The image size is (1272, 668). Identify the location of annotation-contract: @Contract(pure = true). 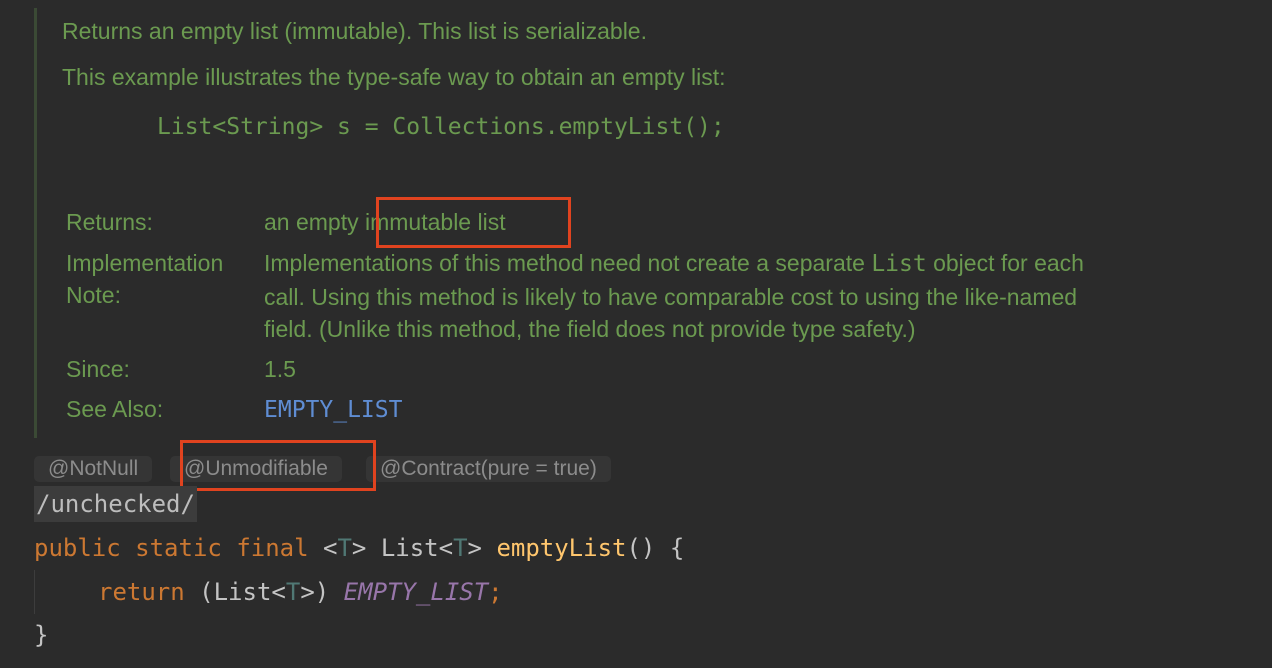
(488, 469).